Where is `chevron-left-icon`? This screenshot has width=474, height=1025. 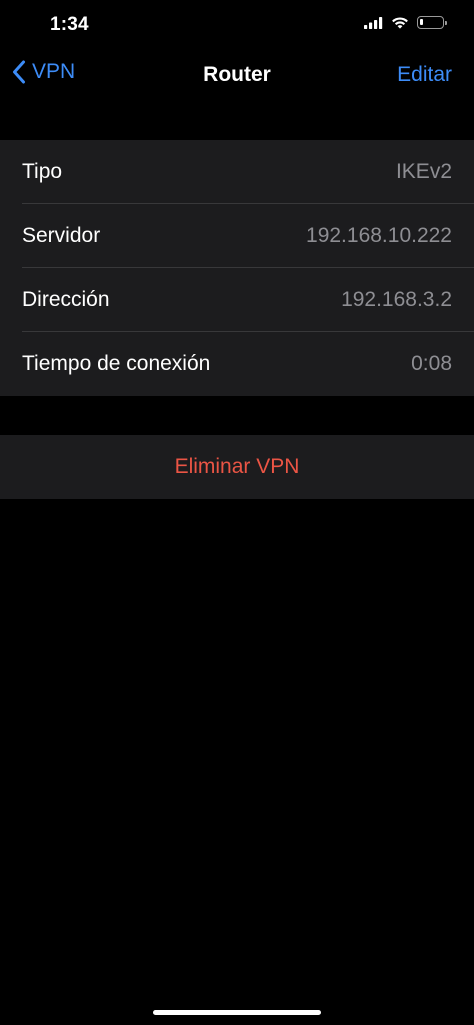
chevron-left-icon is located at coordinates (19, 72).